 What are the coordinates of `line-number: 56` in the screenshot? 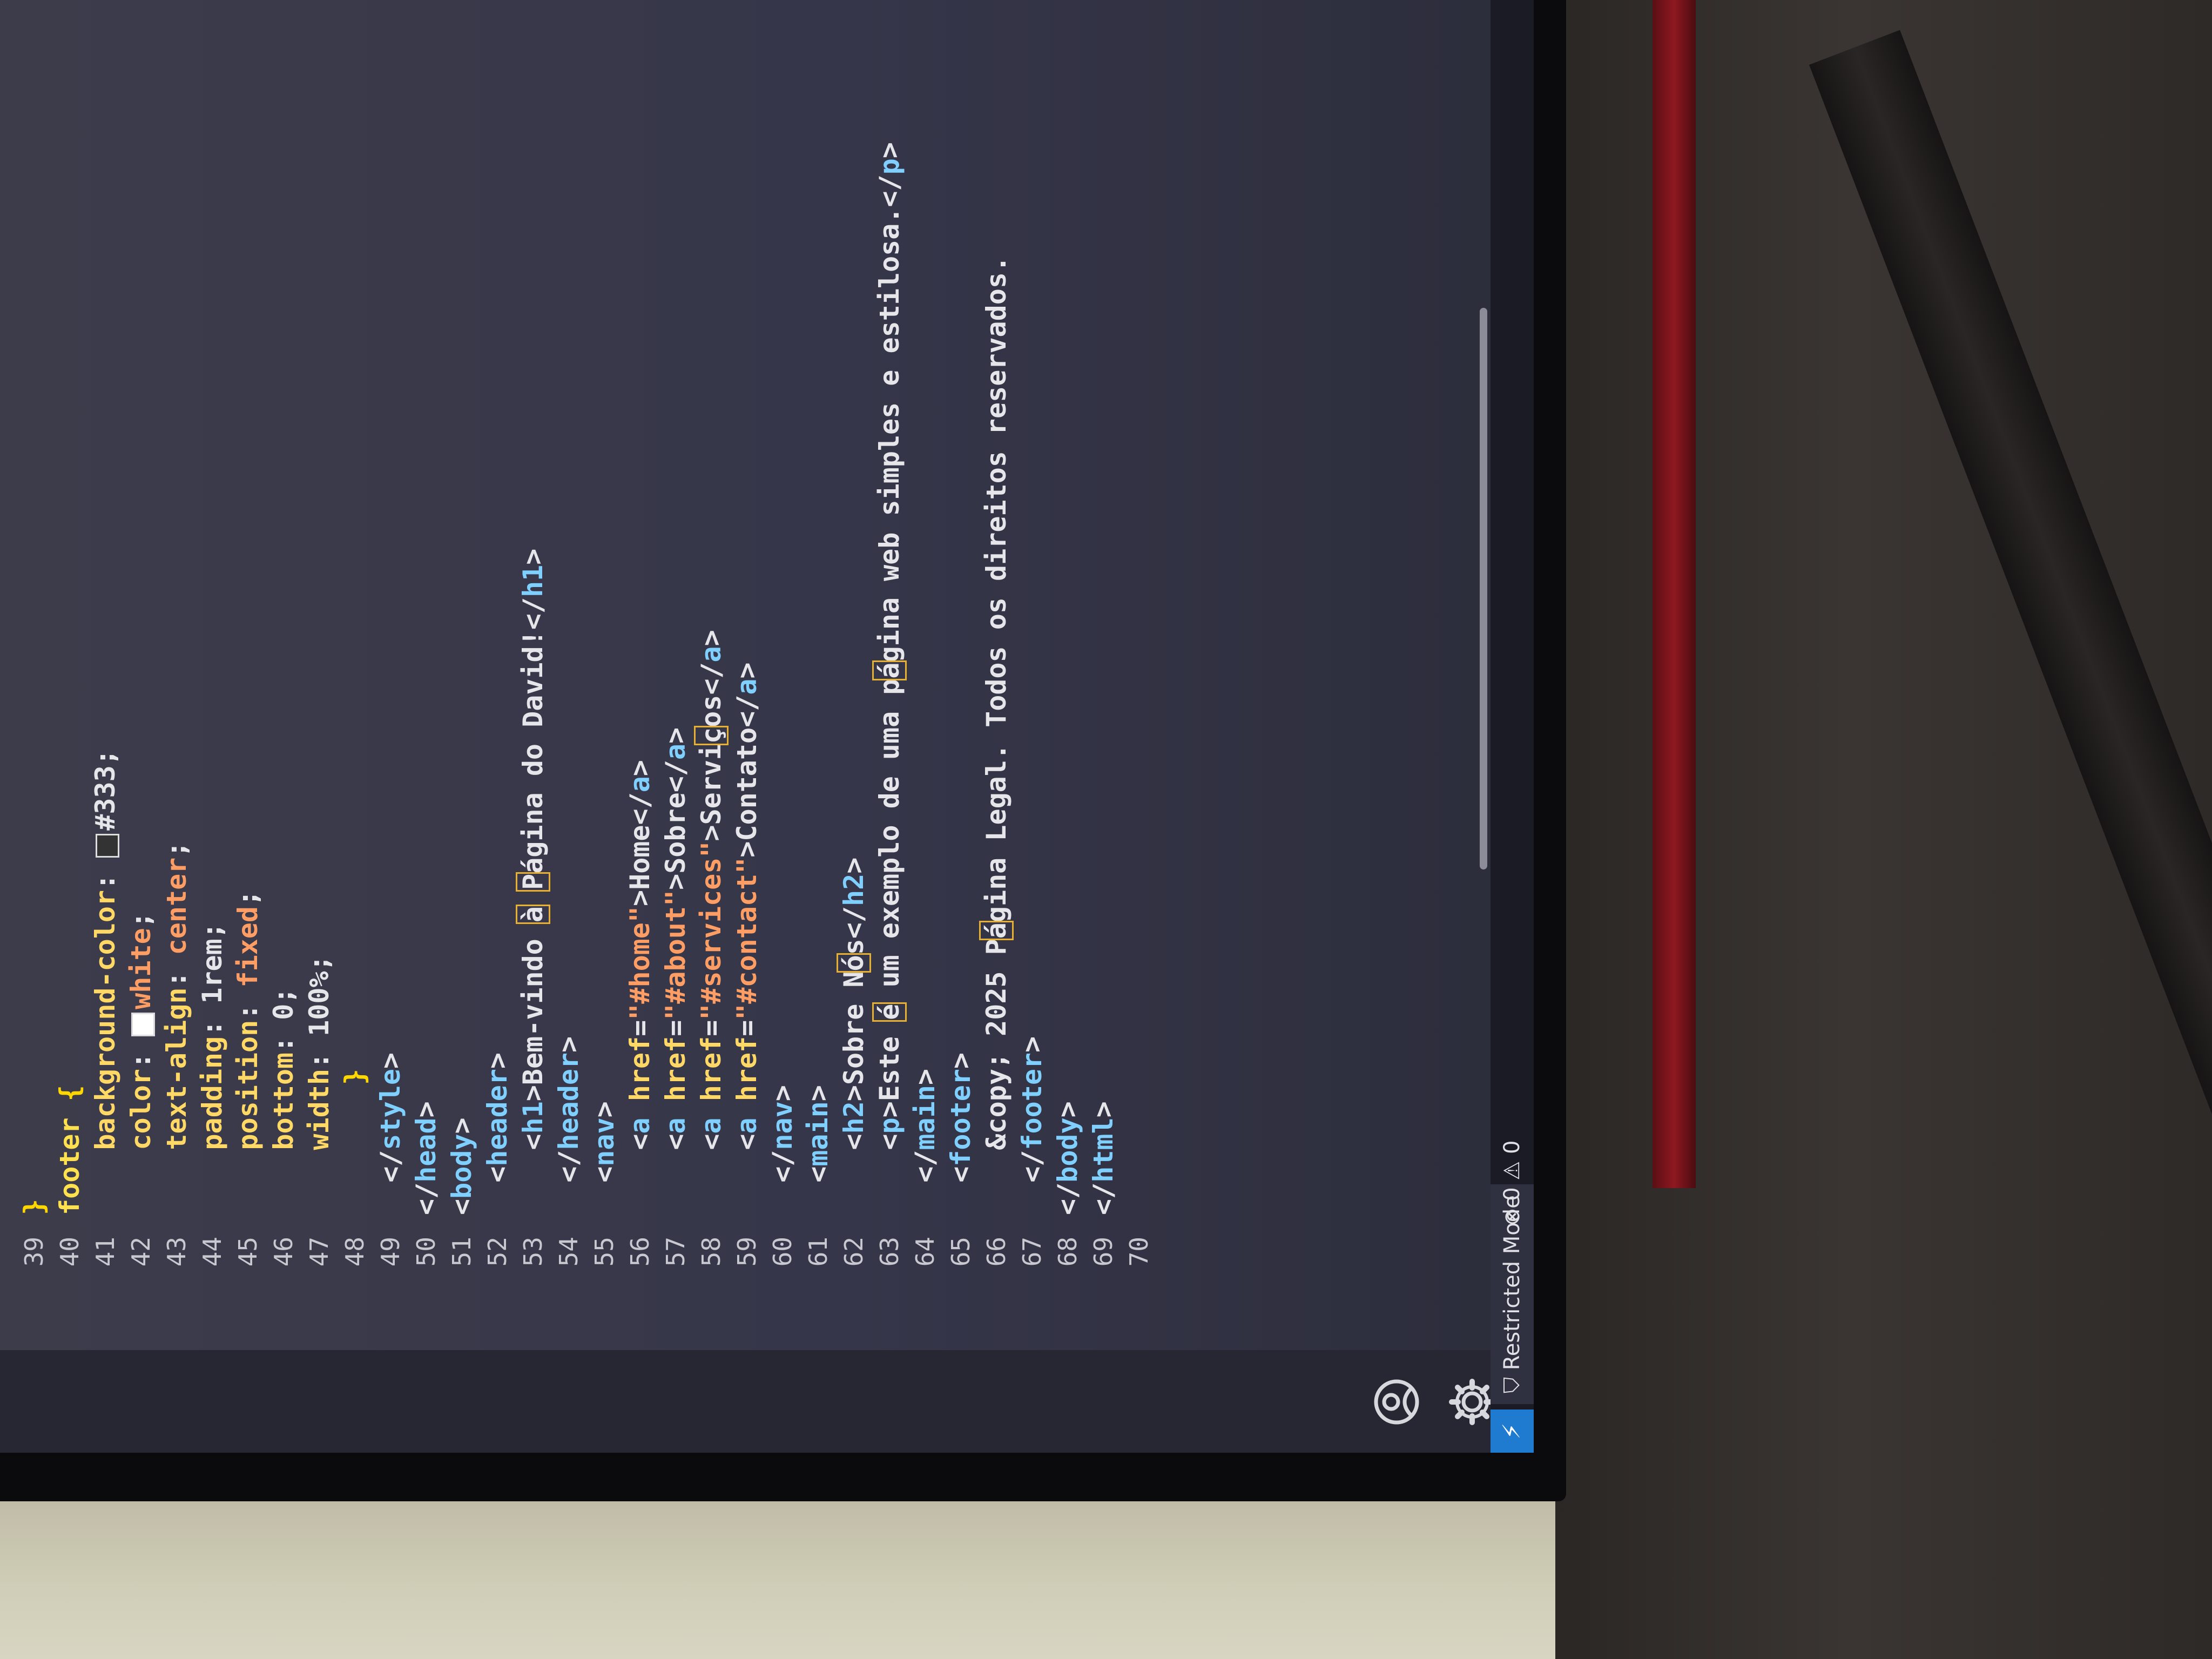 It's located at (640, 1252).